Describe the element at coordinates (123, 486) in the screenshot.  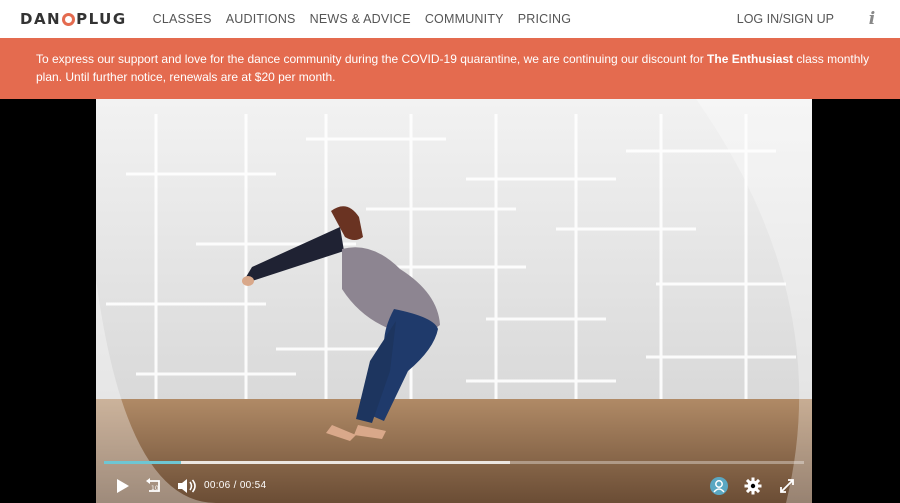
I see `play-icon` at that location.